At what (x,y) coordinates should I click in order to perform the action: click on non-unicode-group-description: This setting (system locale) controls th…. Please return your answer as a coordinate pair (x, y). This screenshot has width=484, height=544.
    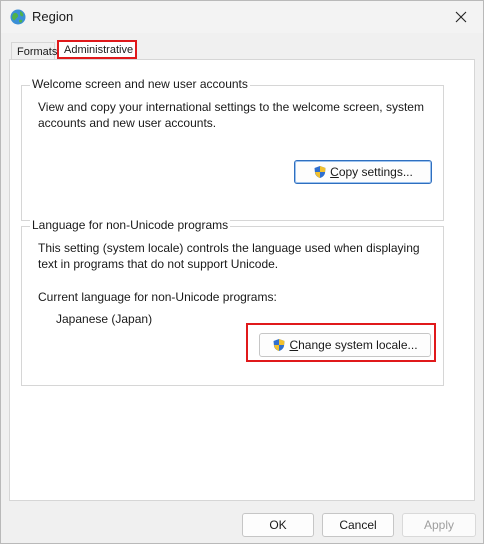
    Looking at the image, I should click on (229, 256).